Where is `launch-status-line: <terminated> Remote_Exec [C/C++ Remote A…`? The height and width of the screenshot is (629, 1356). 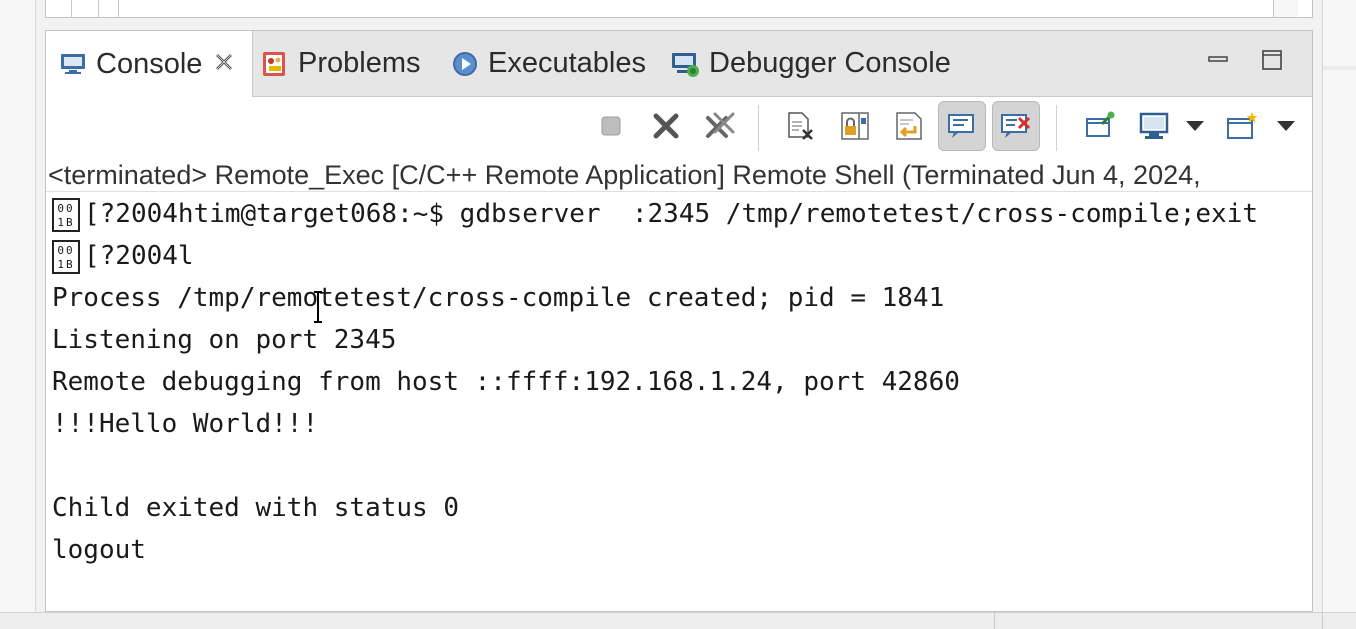
launch-status-line: <terminated> Remote_Exec [C/C++ Remote A… is located at coordinates (679, 175).